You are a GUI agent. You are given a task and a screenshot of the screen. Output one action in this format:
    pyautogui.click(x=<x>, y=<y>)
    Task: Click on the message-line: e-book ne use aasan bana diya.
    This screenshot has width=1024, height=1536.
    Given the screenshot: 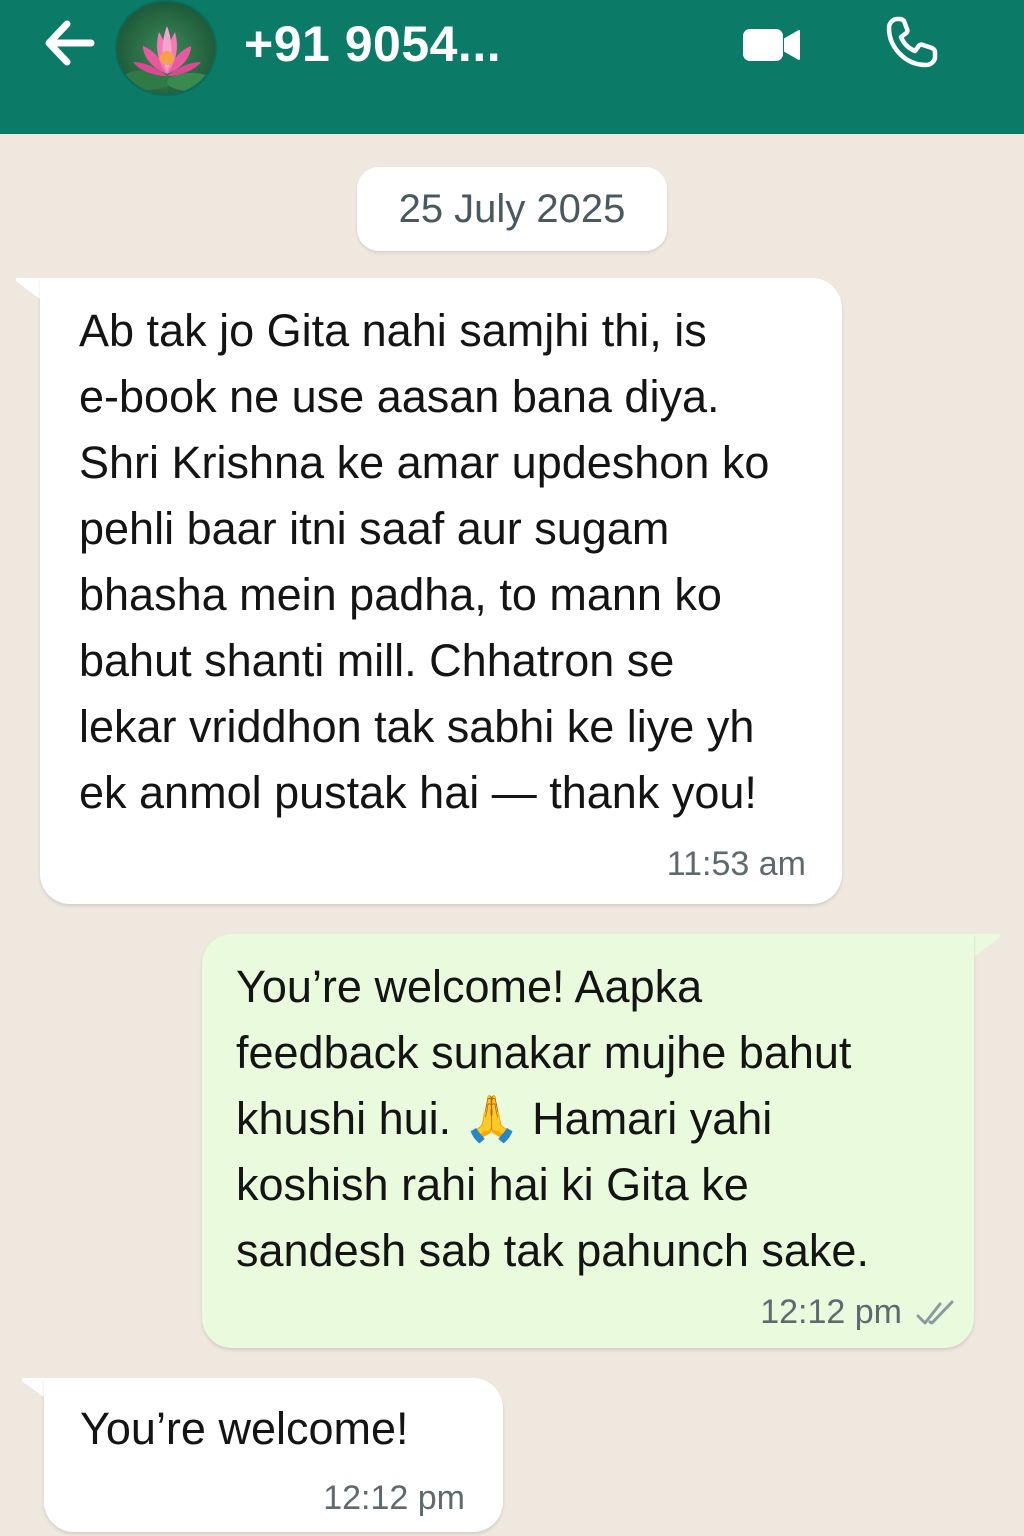 What is the action you would take?
    pyautogui.click(x=399, y=396)
    